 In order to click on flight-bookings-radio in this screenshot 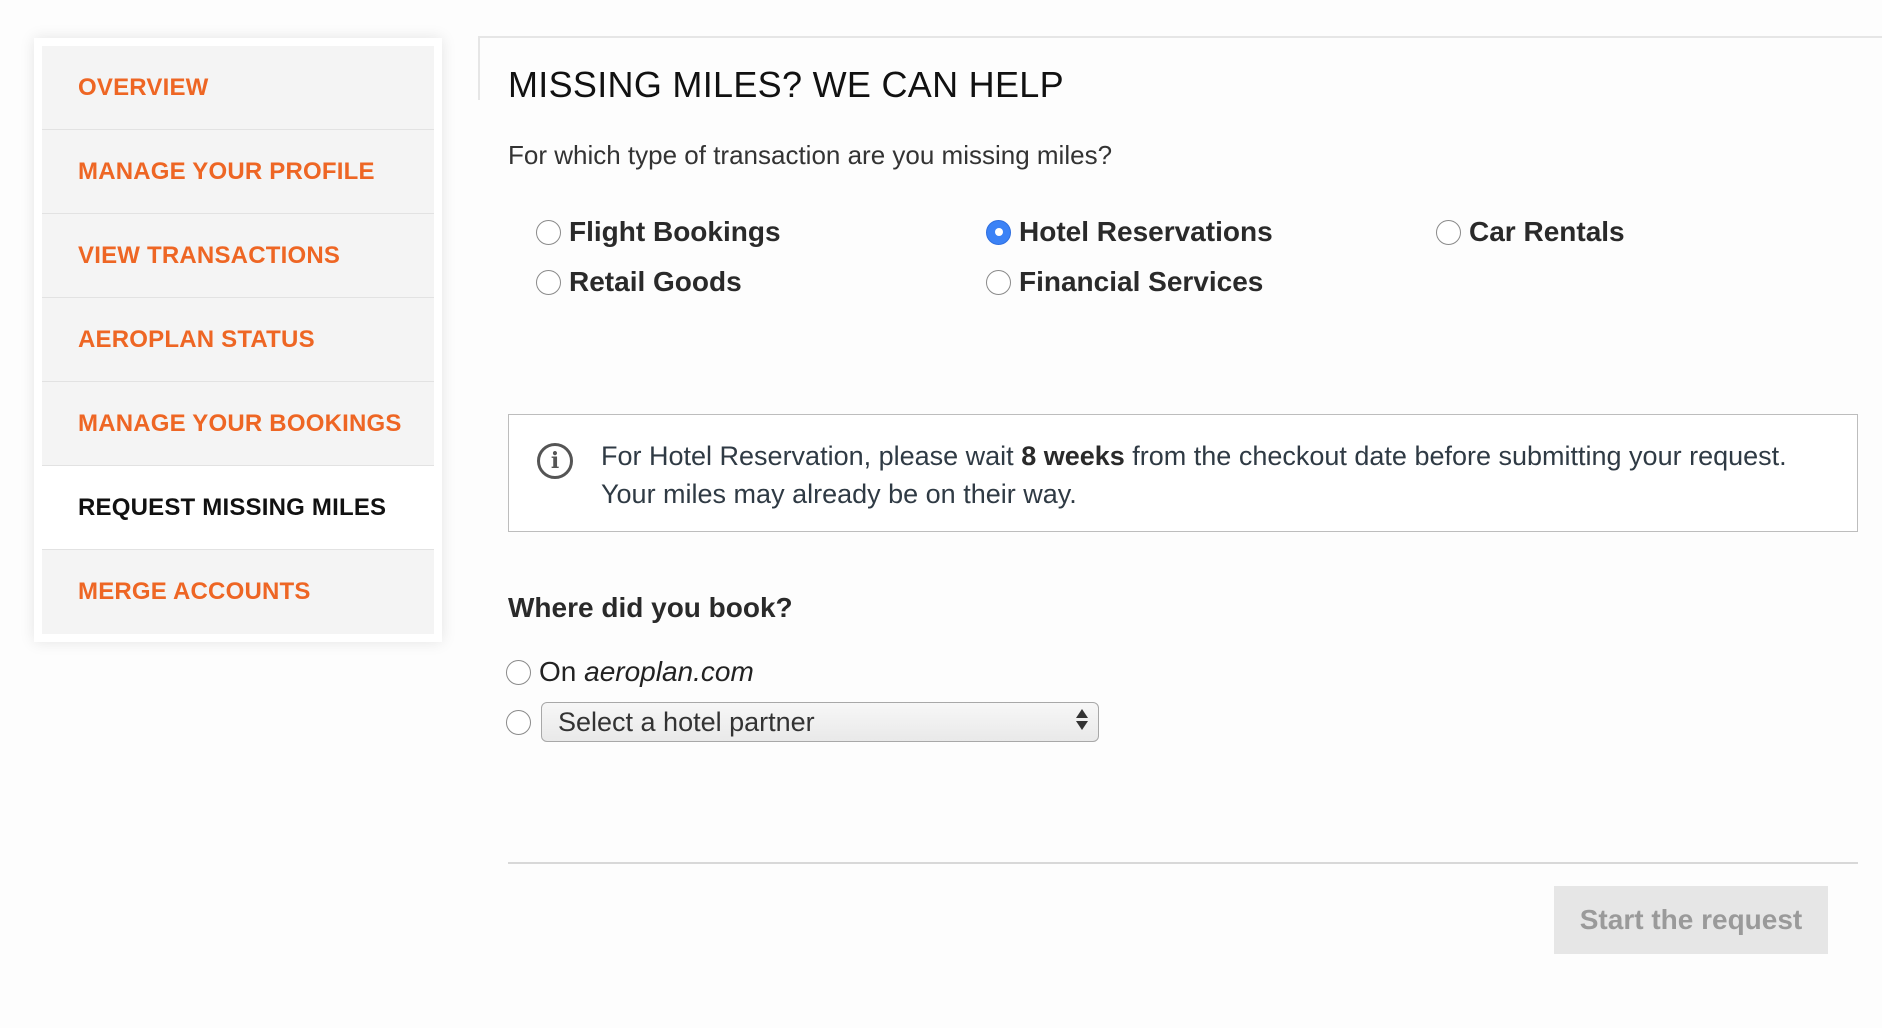, I will do `click(548, 232)`.